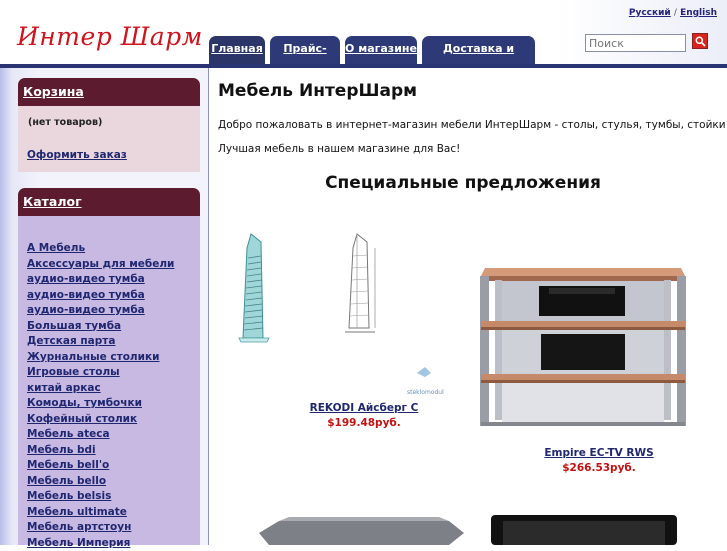 The height and width of the screenshot is (551, 727). Describe the element at coordinates (317, 91) in the screenshot. I see `page-title: Мебель ИнтерШарм` at that location.